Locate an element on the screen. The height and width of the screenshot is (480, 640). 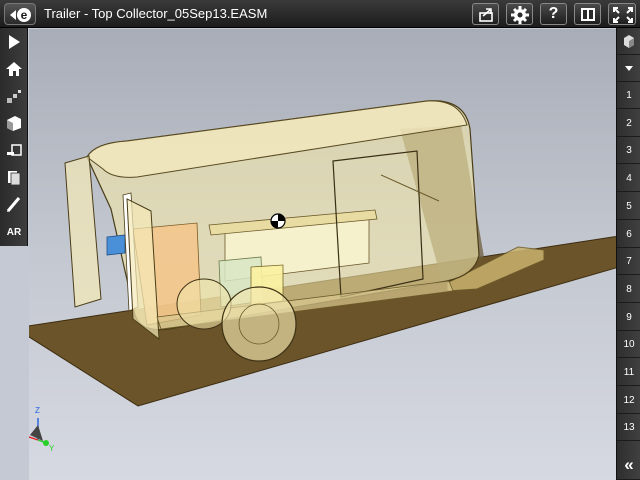
view-item-8: 8 is located at coordinates (628, 289).